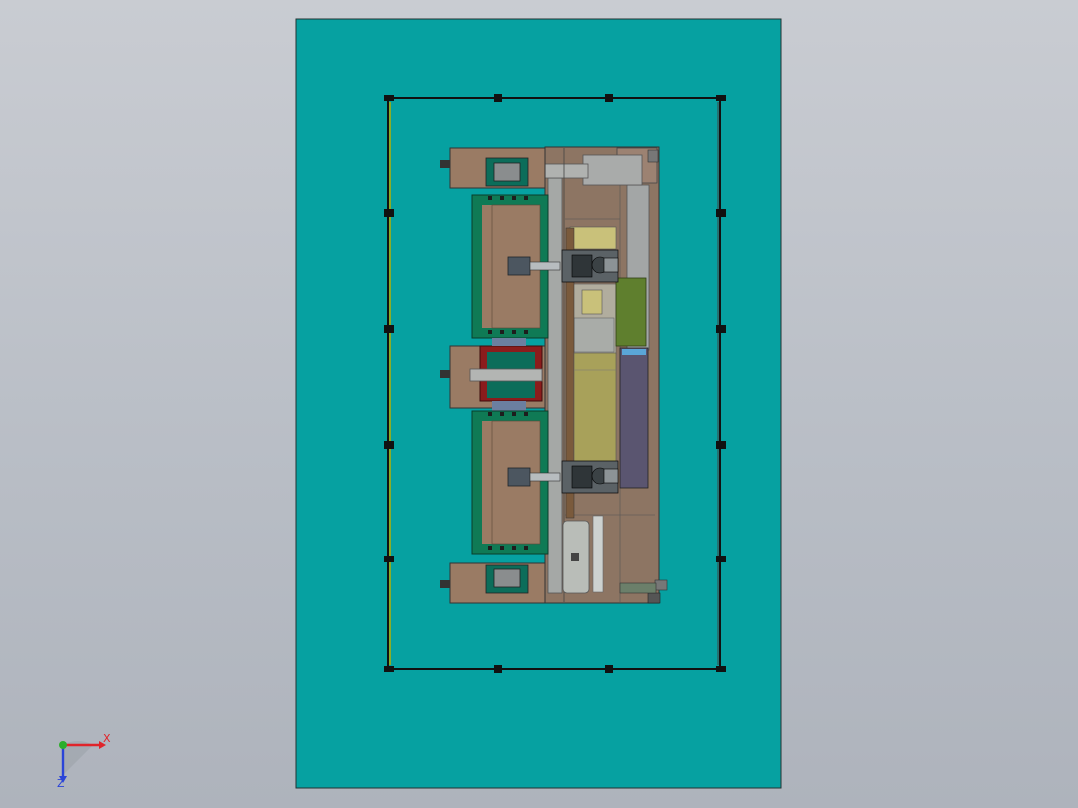 The image size is (1078, 808). What do you see at coordinates (590, 477) in the screenshot?
I see `robot-lower` at bounding box center [590, 477].